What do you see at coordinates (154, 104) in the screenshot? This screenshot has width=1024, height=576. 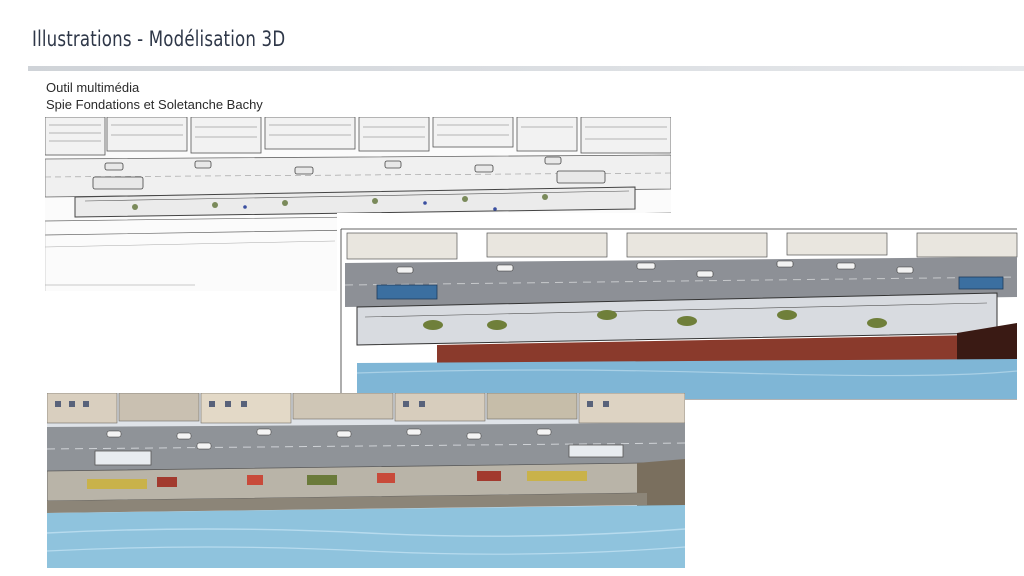 I see `caption-line-2: Spie Fondations et Soletanche Bachy` at bounding box center [154, 104].